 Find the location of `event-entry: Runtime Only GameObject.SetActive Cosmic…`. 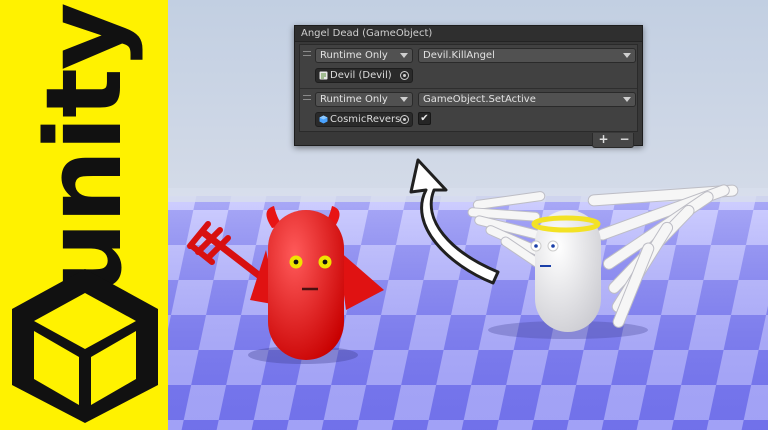

event-entry: Runtime Only GameObject.SetActive Cosmic… is located at coordinates (468, 111).